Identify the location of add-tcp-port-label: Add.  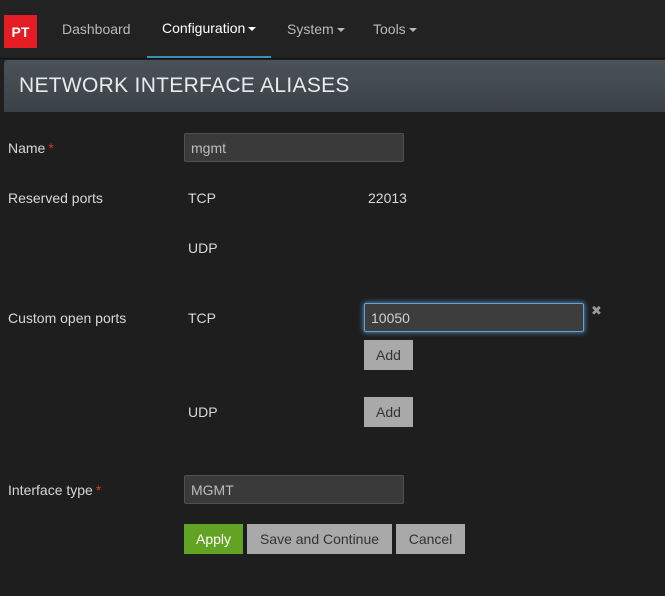
(388, 355).